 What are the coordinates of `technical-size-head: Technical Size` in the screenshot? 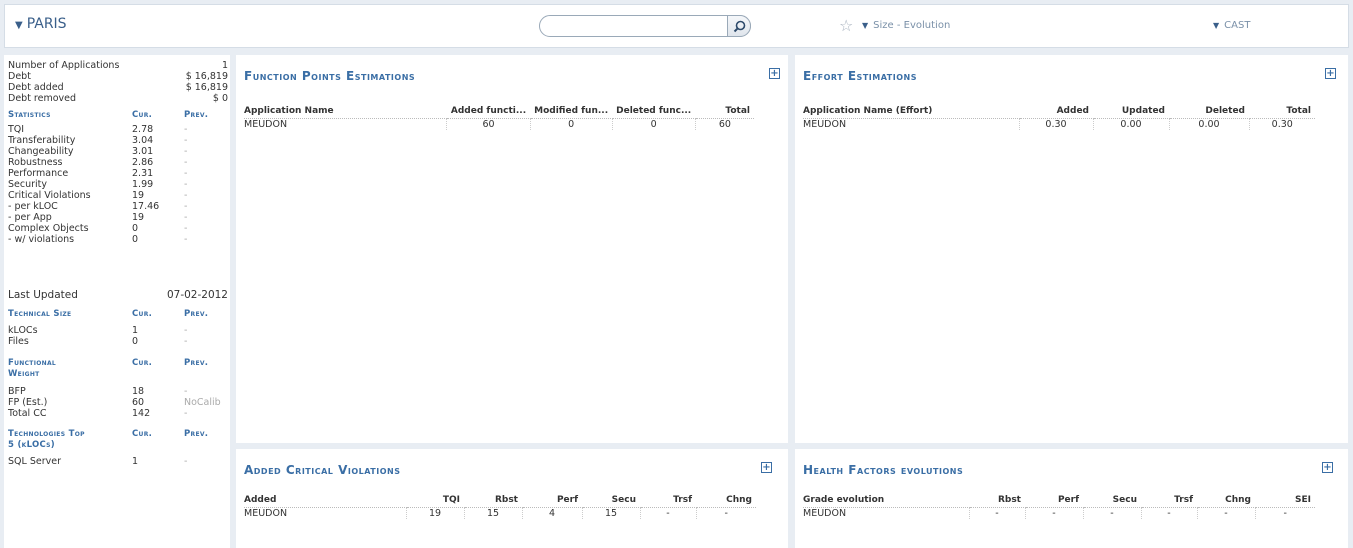 It's located at (40, 314).